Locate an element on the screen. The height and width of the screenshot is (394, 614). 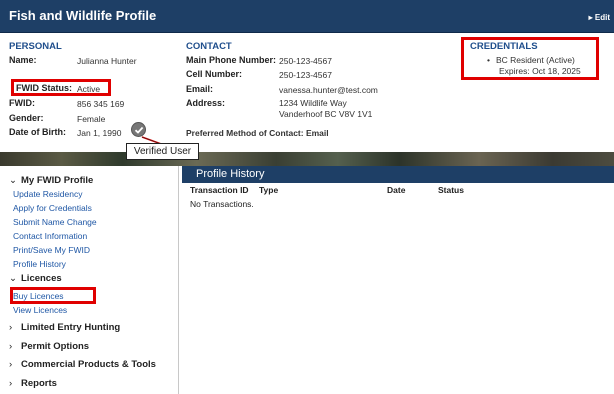
sidebar-group-my-fwid-profile: ⌄ My FWID Profile is located at coordinates (51, 180).